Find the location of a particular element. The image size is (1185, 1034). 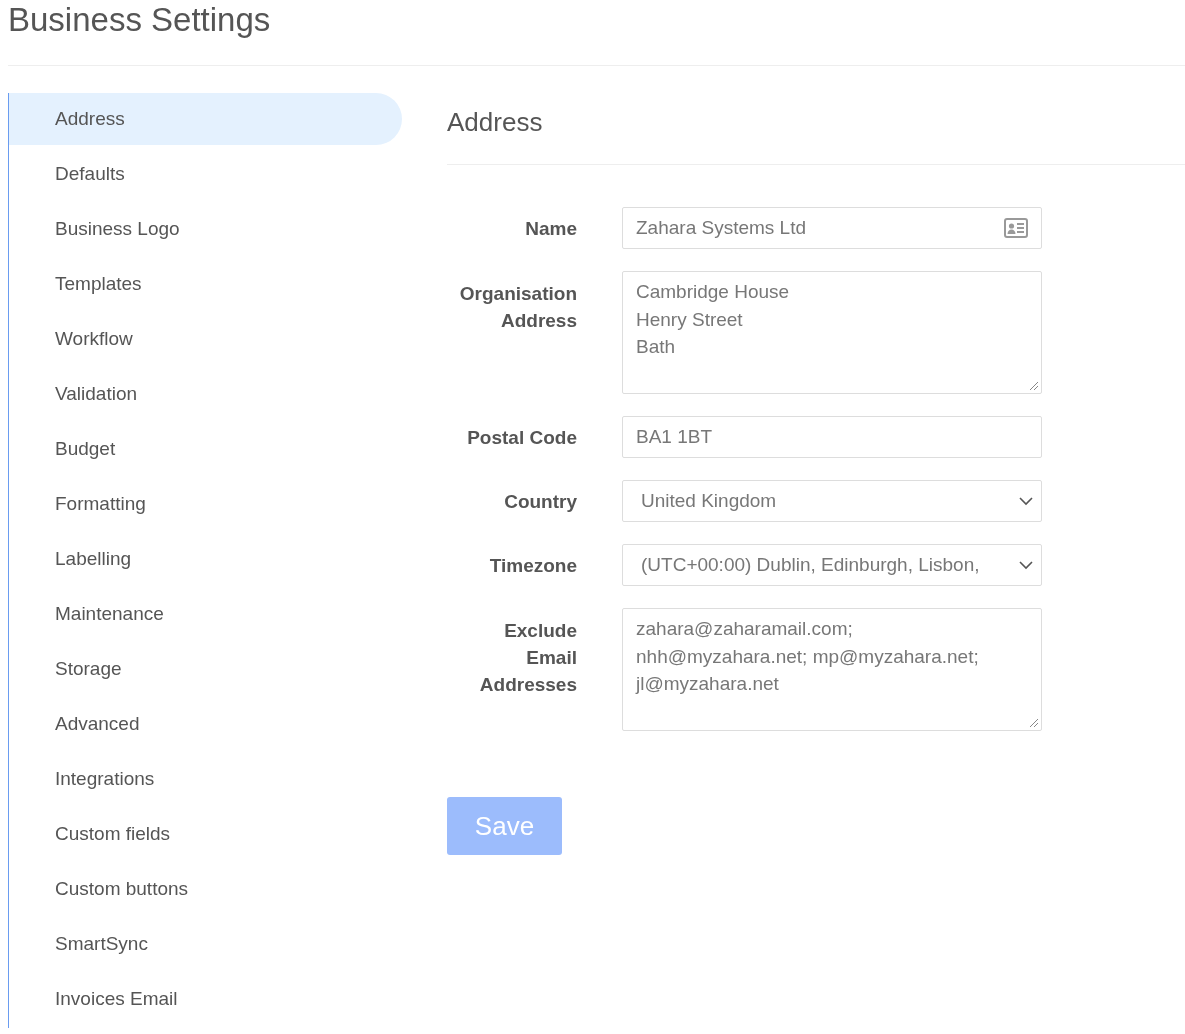

sidebar-item: Address is located at coordinates (205, 119).